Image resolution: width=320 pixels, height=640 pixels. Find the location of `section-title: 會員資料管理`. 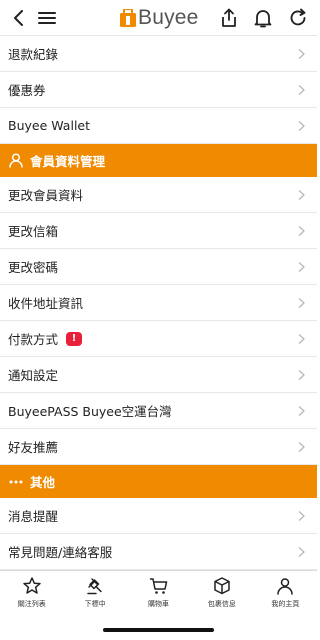

section-title: 會員資料管理 is located at coordinates (68, 161).